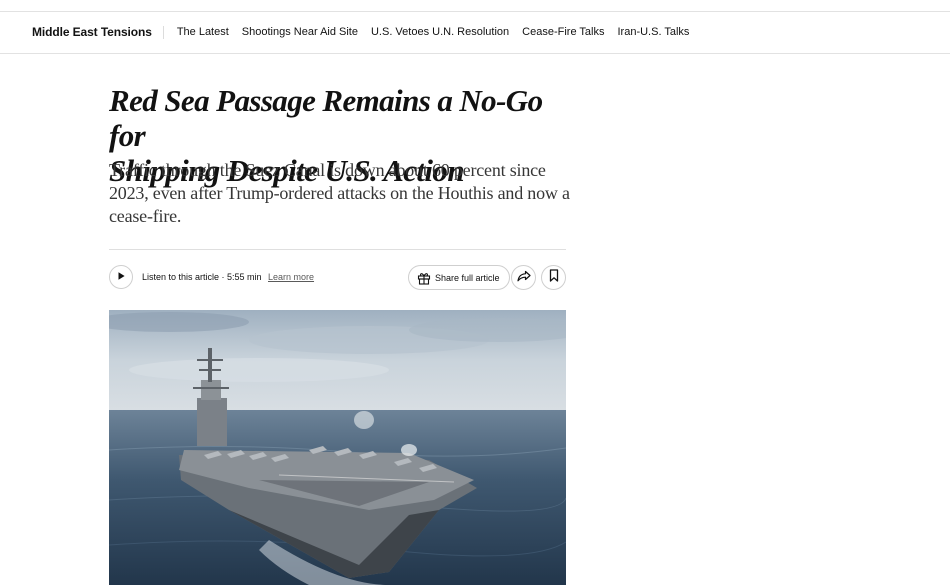 The image size is (950, 585). Describe the element at coordinates (654, 32) in the screenshot. I see `subnav-link-iran-us-talks: Iran-U.S. Talks` at that location.